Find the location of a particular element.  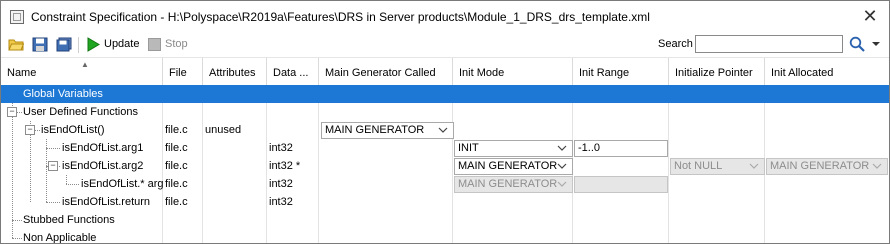

initialize-pointer-dropdown: Not NULL is located at coordinates (717, 166).